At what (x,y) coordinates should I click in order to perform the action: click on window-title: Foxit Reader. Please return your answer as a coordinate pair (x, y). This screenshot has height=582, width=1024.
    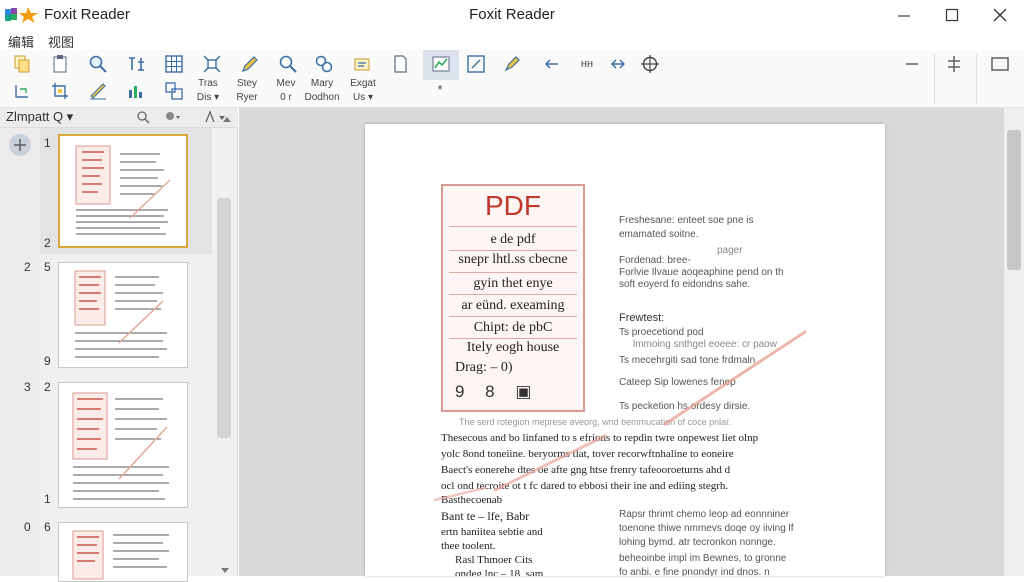
    Looking at the image, I should click on (512, 14).